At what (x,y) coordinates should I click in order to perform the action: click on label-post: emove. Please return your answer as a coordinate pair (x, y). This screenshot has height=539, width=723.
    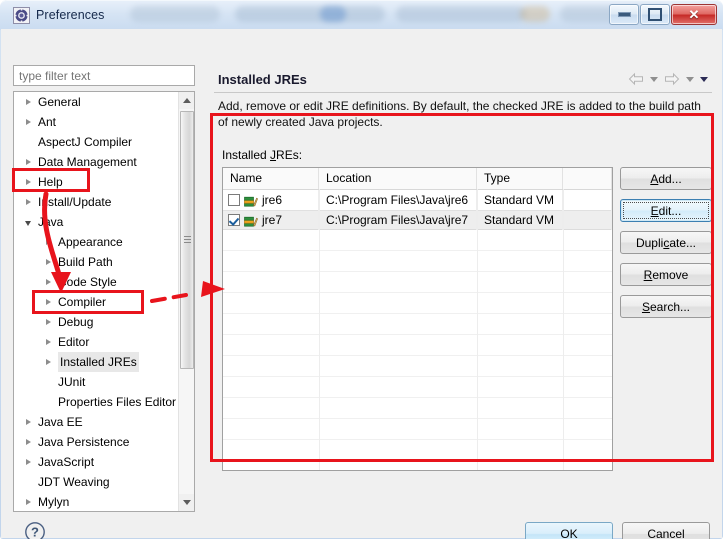
    Looking at the image, I should click on (670, 274).